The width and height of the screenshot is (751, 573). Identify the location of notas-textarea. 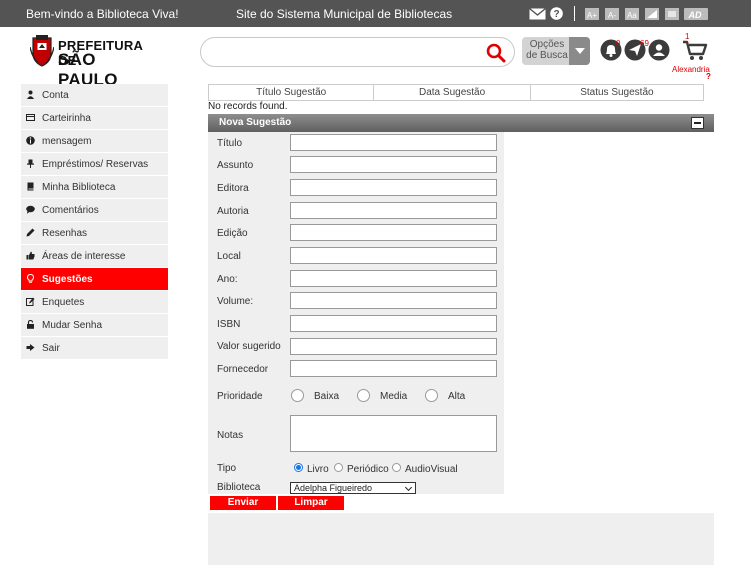
(393, 433).